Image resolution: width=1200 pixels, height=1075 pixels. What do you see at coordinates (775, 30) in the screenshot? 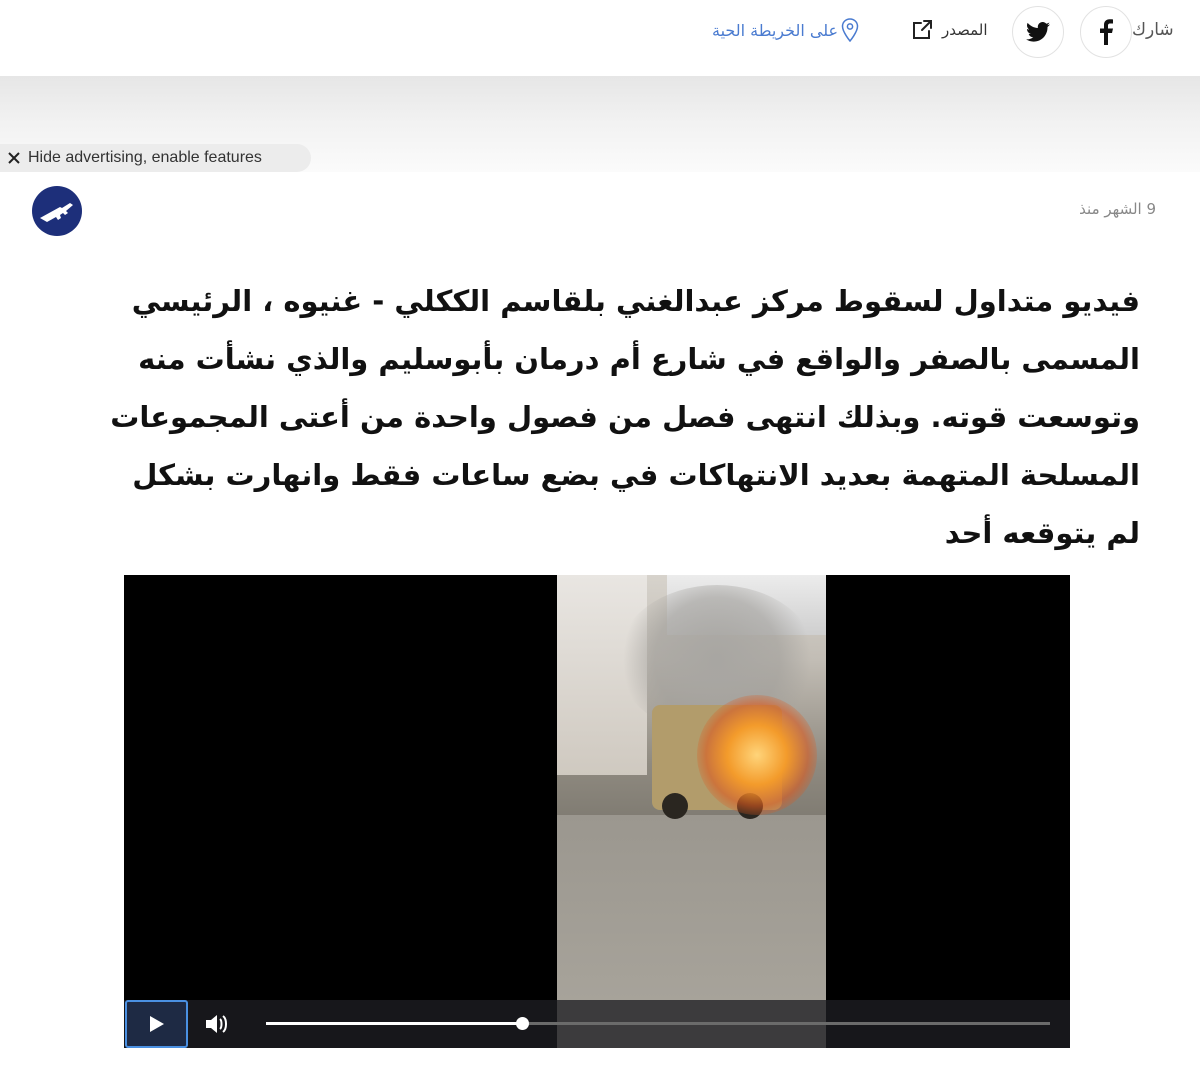
I see `live-map-label: على الخريطة الحية` at bounding box center [775, 30].